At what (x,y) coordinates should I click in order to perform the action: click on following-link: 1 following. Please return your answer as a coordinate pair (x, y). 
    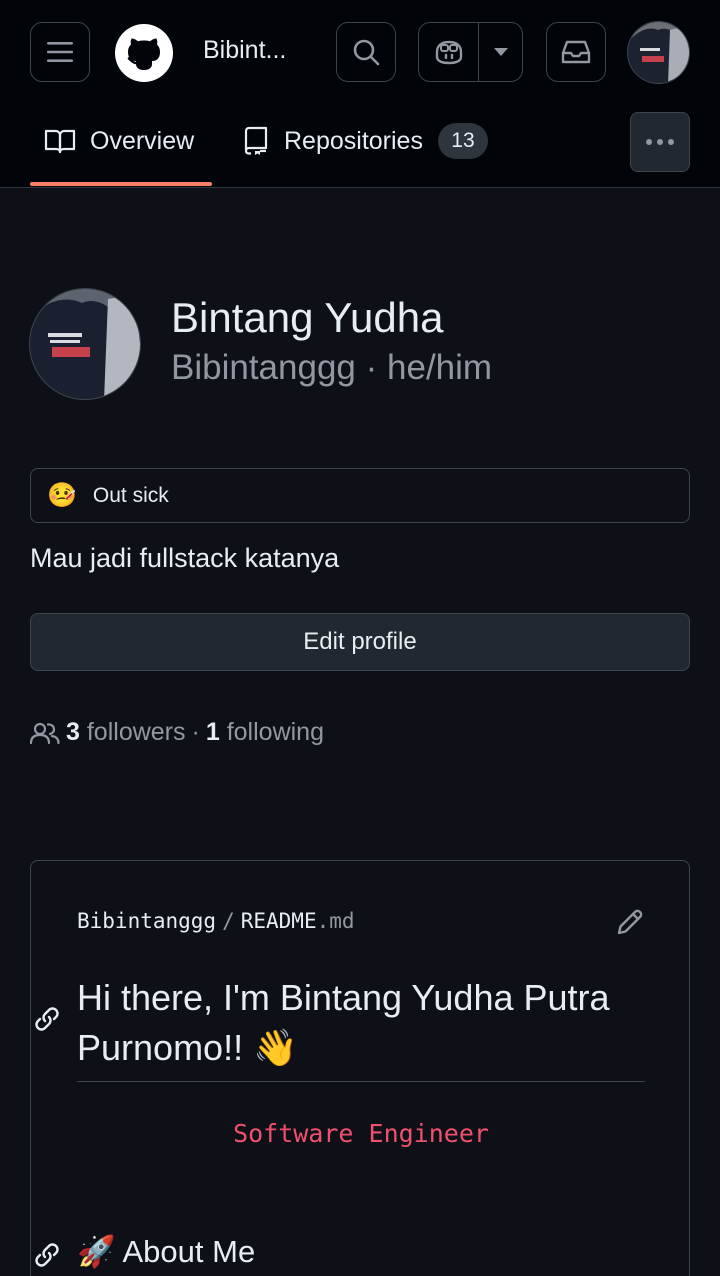
    Looking at the image, I should click on (265, 732).